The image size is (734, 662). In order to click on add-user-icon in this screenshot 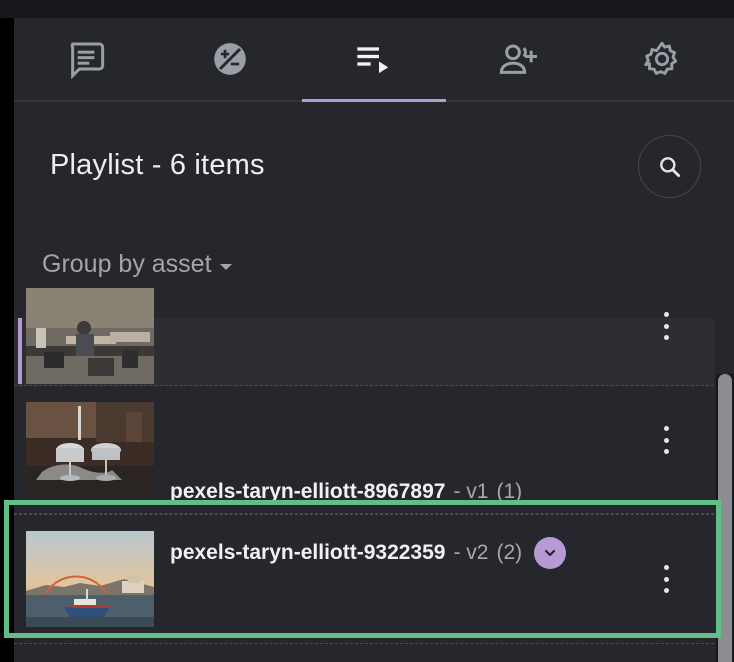, I will do `click(518, 59)`.